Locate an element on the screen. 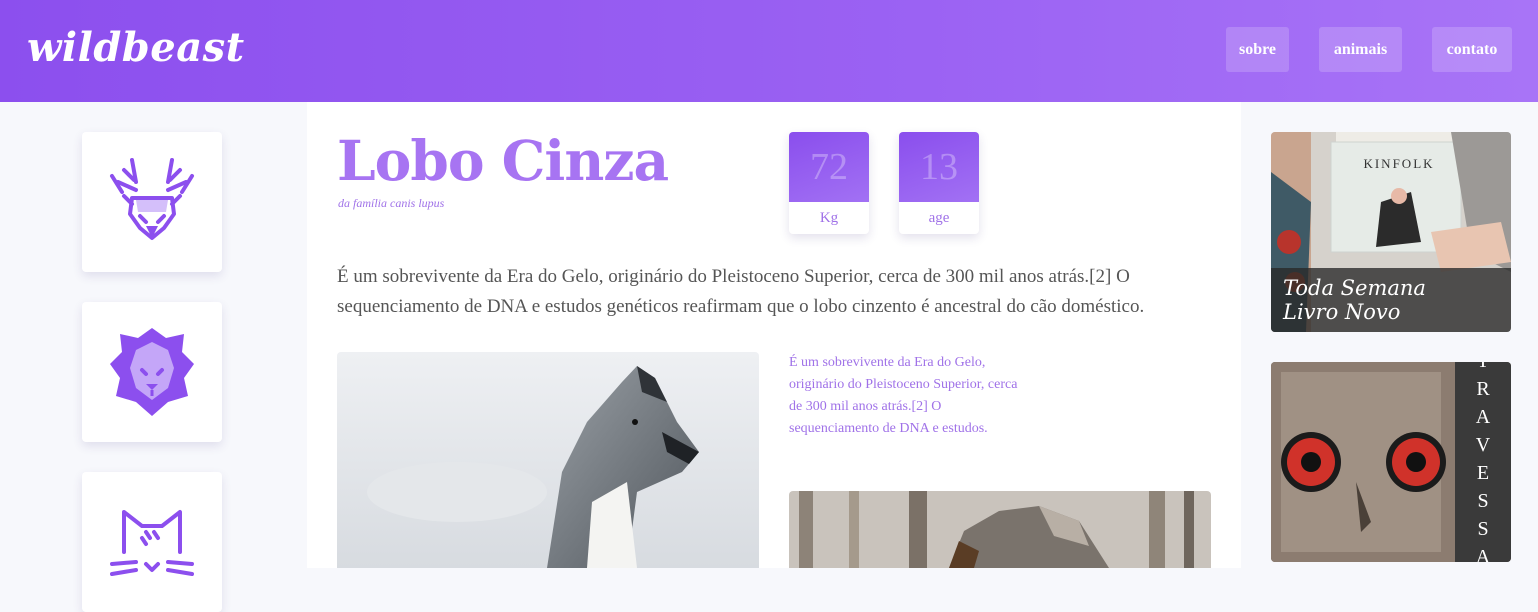 Image resolution: width=1538 pixels, height=612 pixels. stat-age: 13 age is located at coordinates (939, 183).